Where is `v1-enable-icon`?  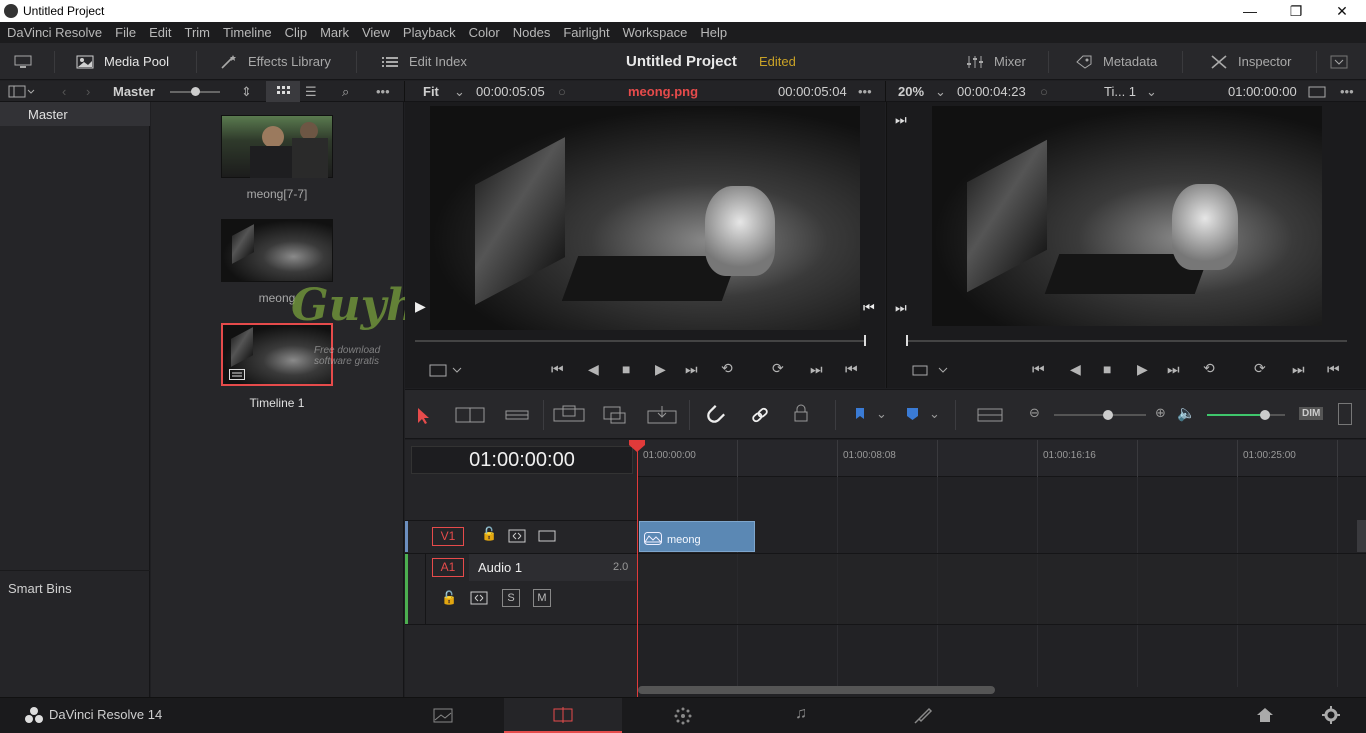 v1-enable-icon is located at coordinates (547, 536).